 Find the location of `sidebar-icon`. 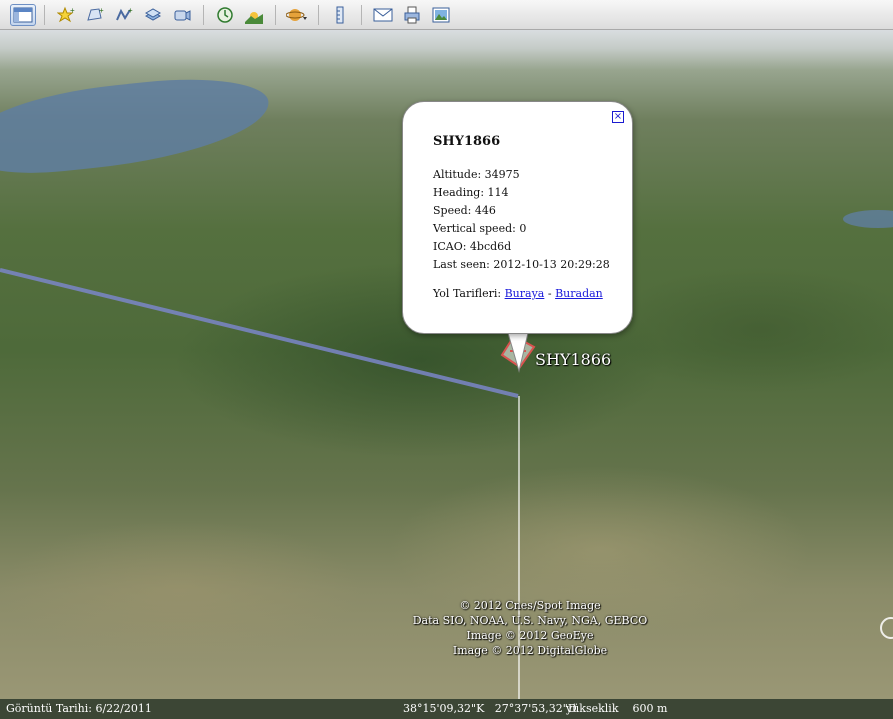

sidebar-icon is located at coordinates (23, 14).